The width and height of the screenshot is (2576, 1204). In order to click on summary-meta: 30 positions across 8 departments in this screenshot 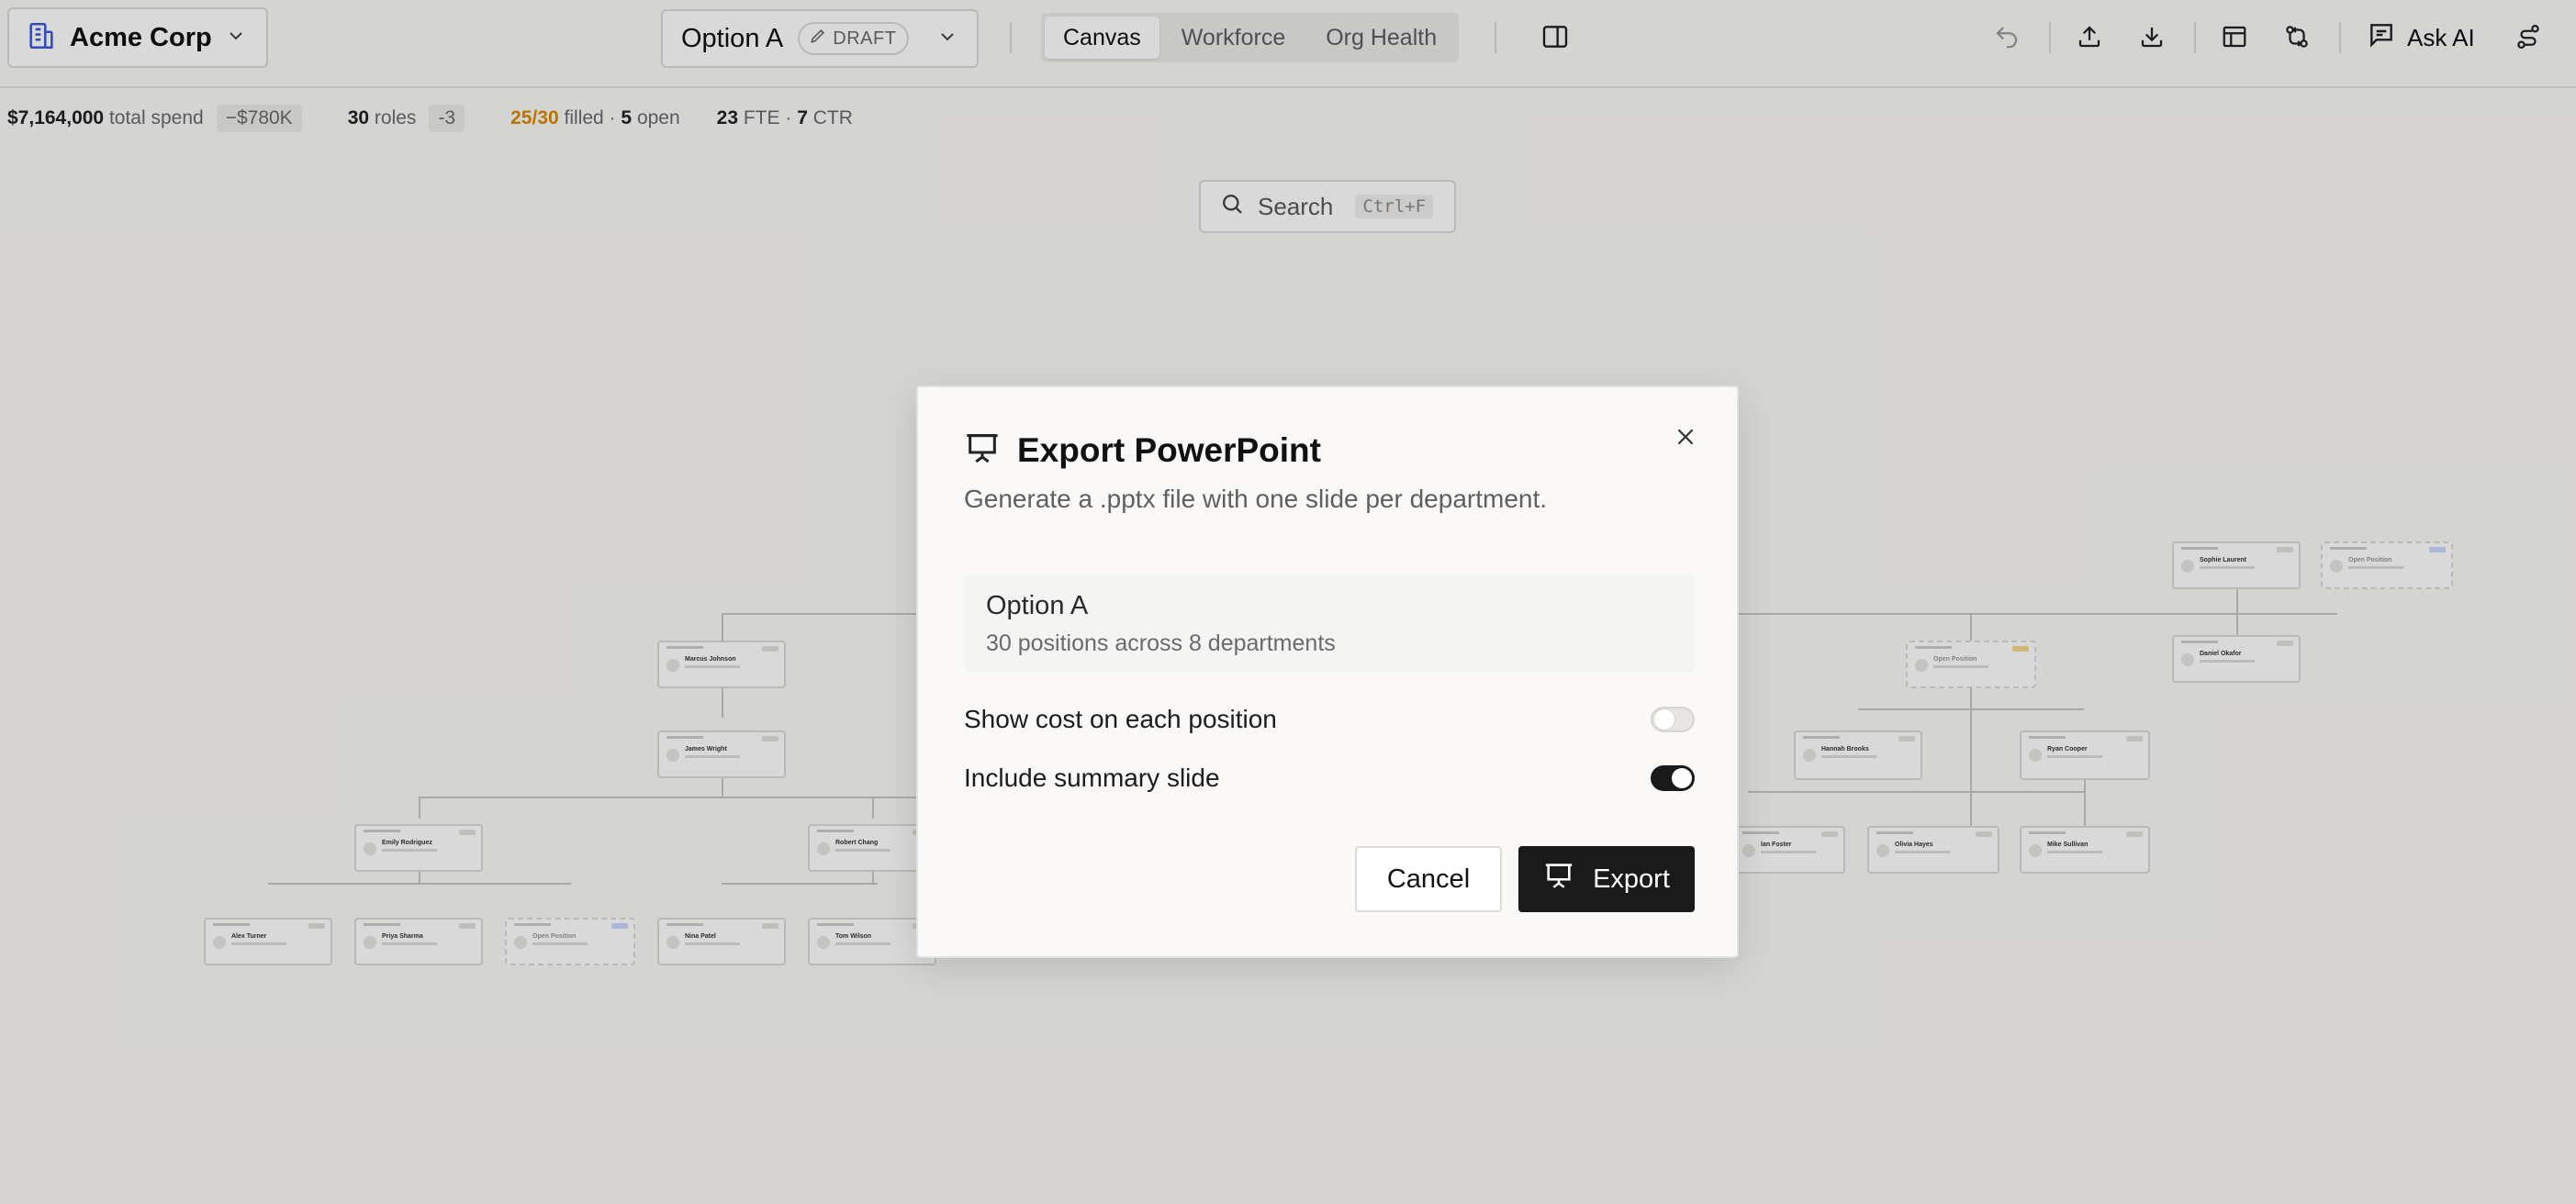, I will do `click(1161, 643)`.